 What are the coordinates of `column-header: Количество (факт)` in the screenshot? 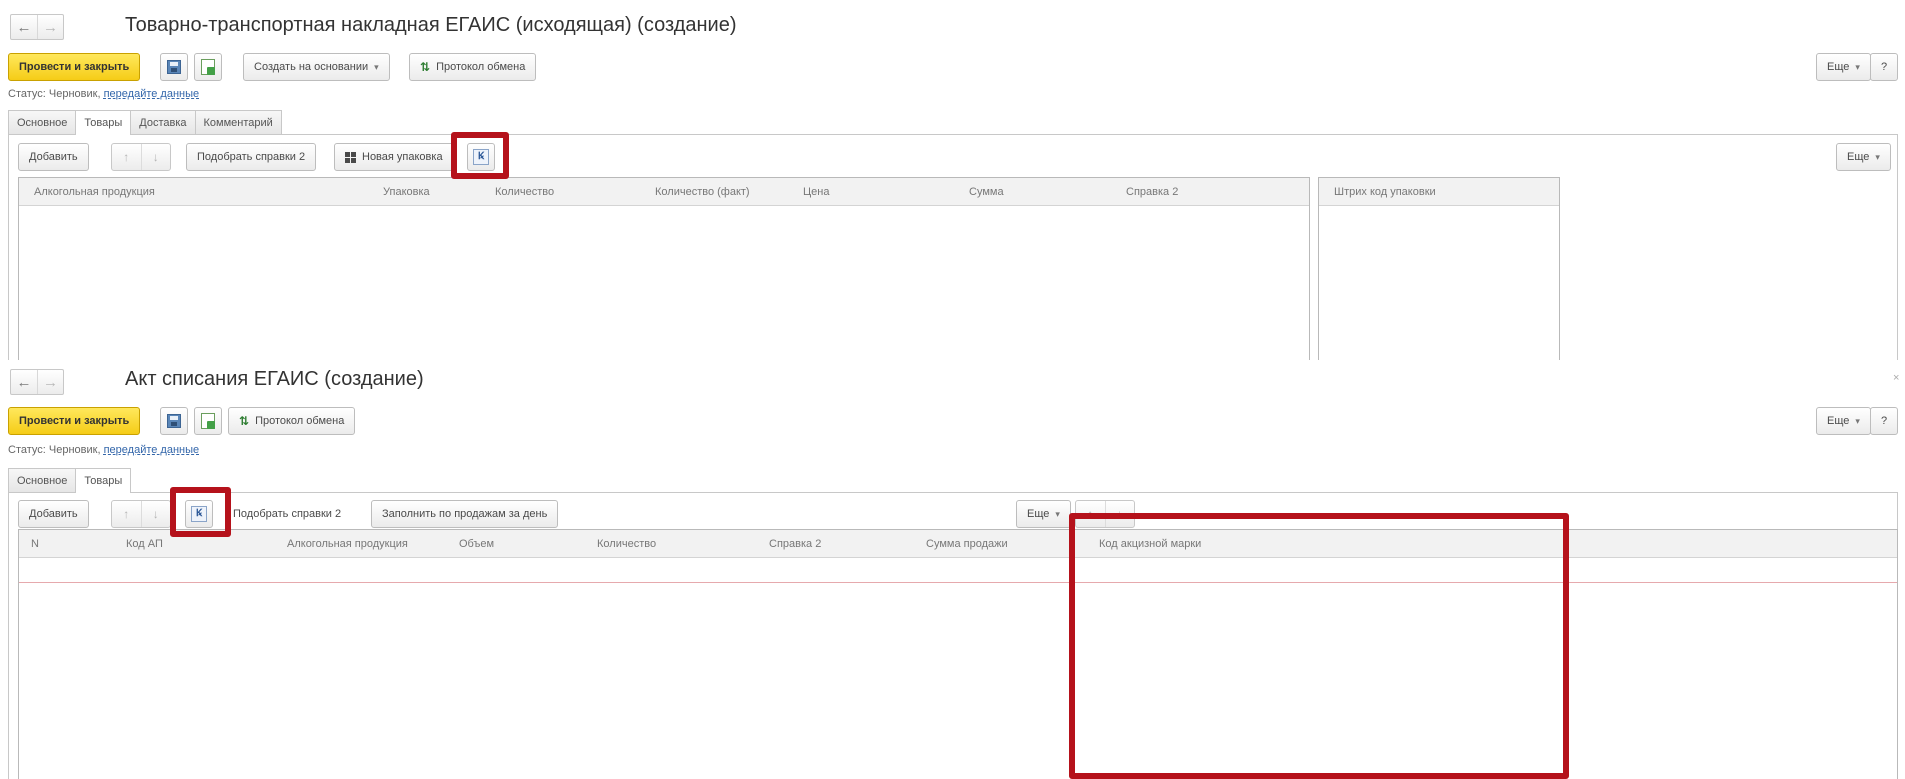 It's located at (702, 192).